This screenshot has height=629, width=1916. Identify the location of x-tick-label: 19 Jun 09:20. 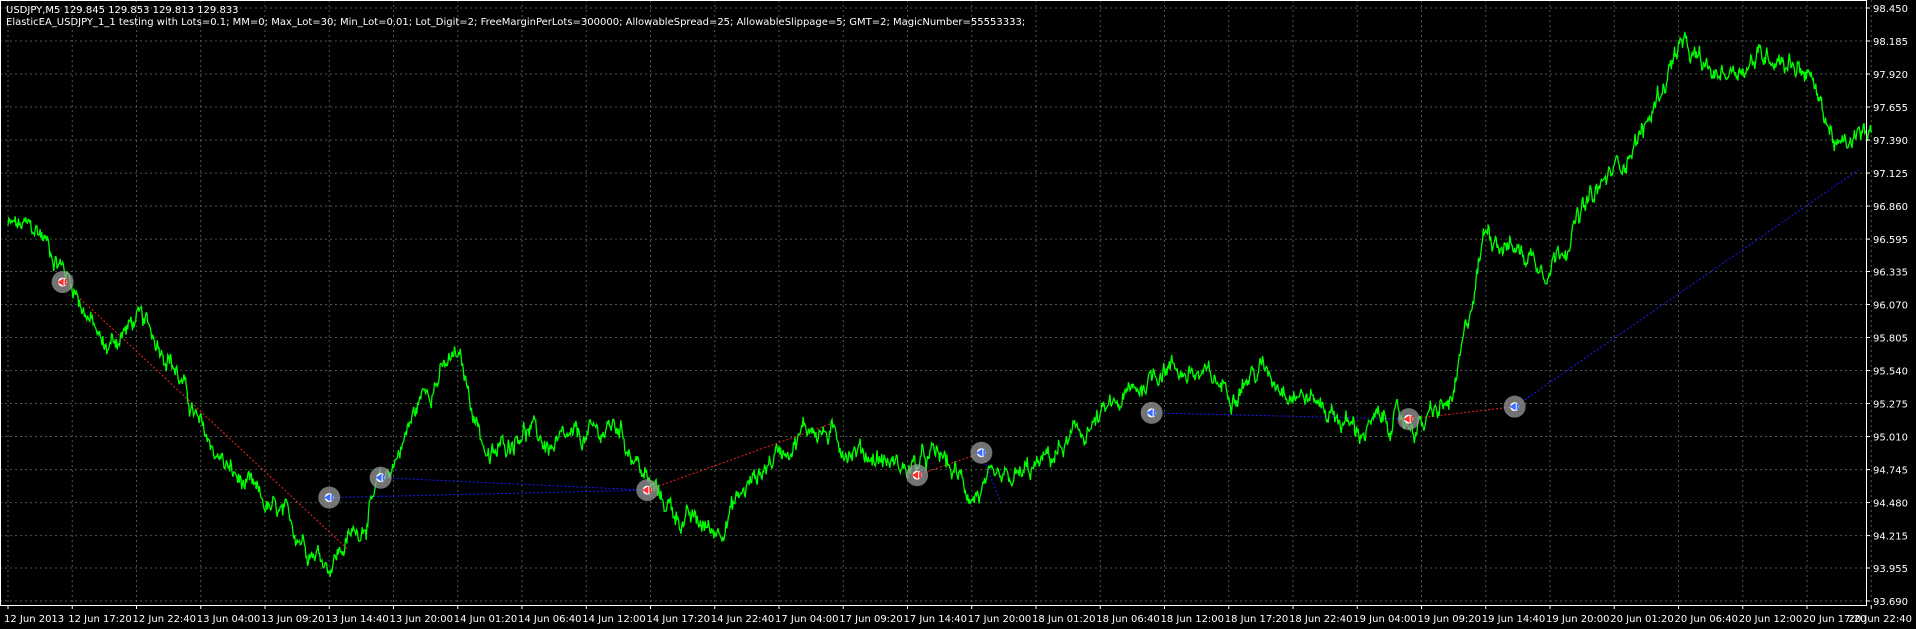
(1450, 619).